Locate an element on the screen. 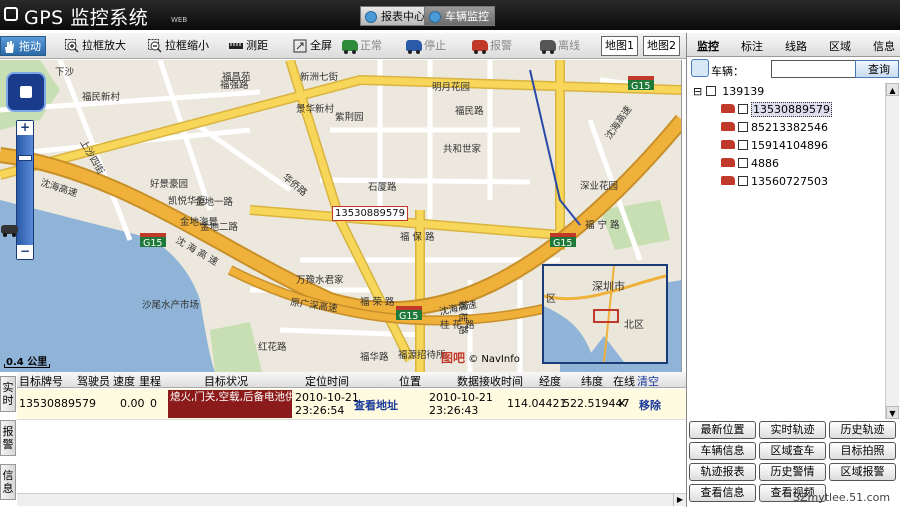 Image resolution: width=900 pixels, height=507 pixels. tab-vehicle-monitor: 车辆监控 is located at coordinates (459, 16).